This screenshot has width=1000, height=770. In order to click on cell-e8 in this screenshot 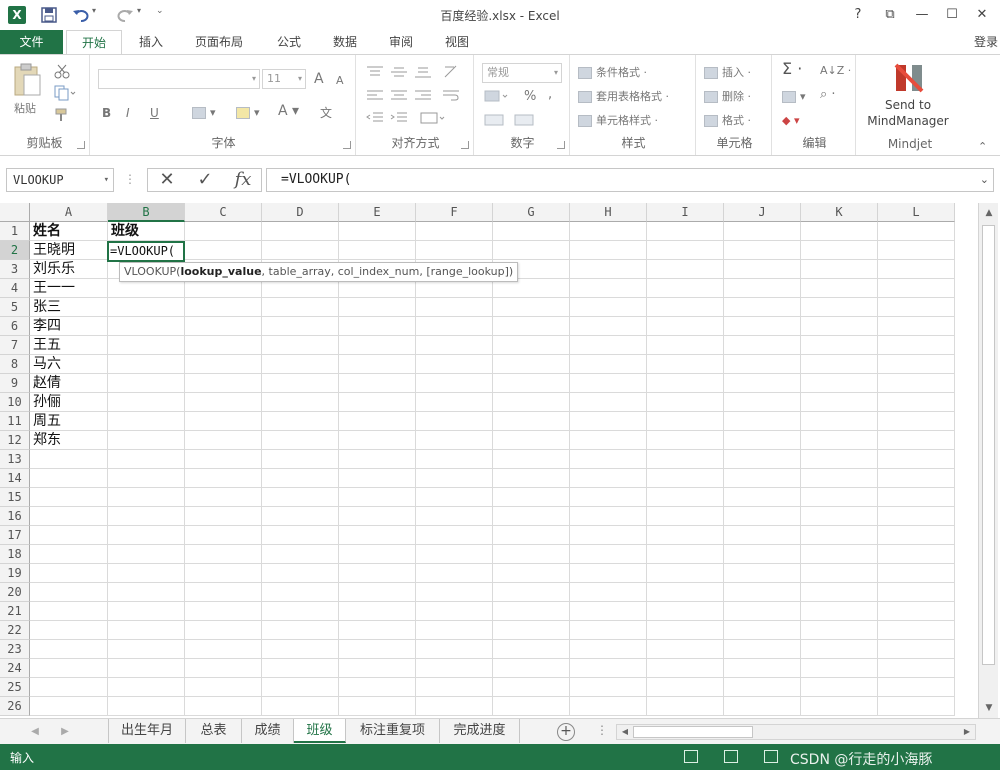, I will do `click(377, 364)`.